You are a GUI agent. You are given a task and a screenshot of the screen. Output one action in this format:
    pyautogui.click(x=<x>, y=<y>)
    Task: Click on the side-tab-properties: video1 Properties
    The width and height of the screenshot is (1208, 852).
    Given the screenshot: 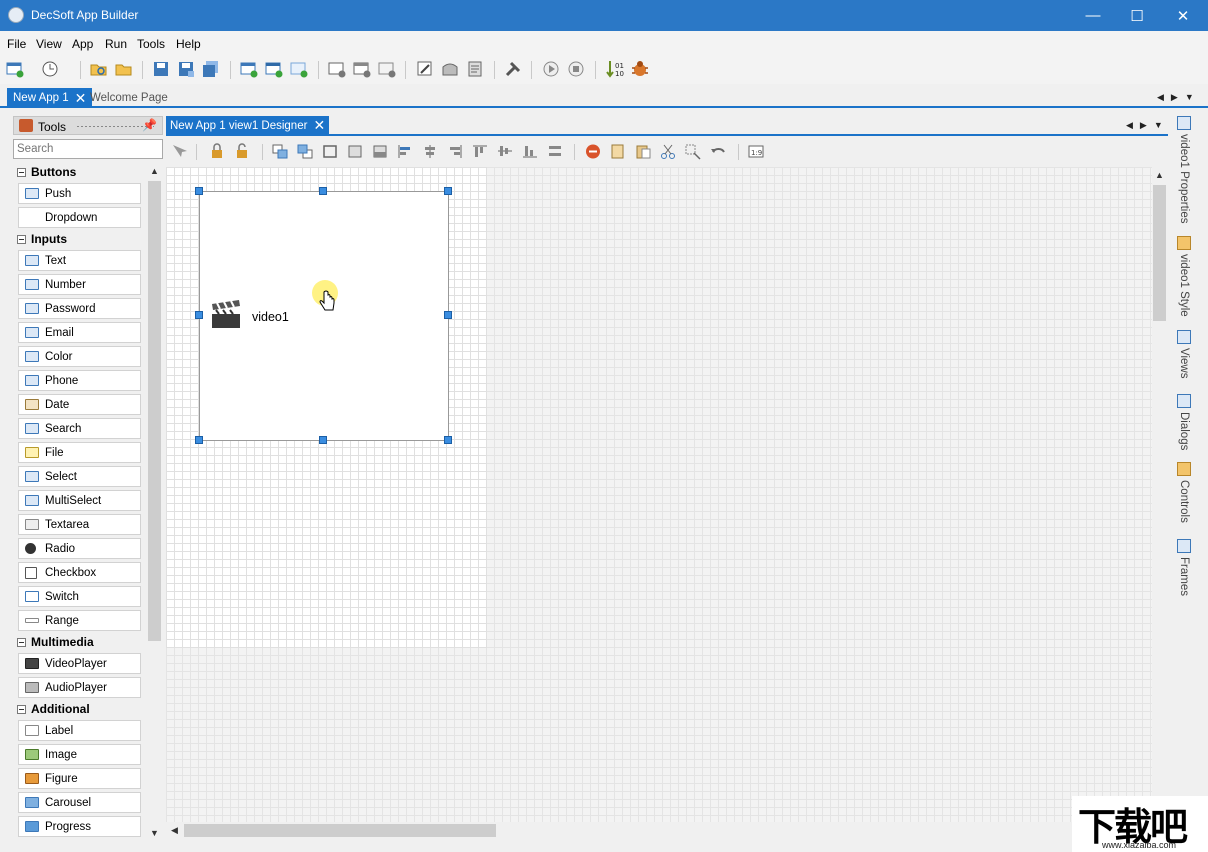 What is the action you would take?
    pyautogui.click(x=1184, y=170)
    